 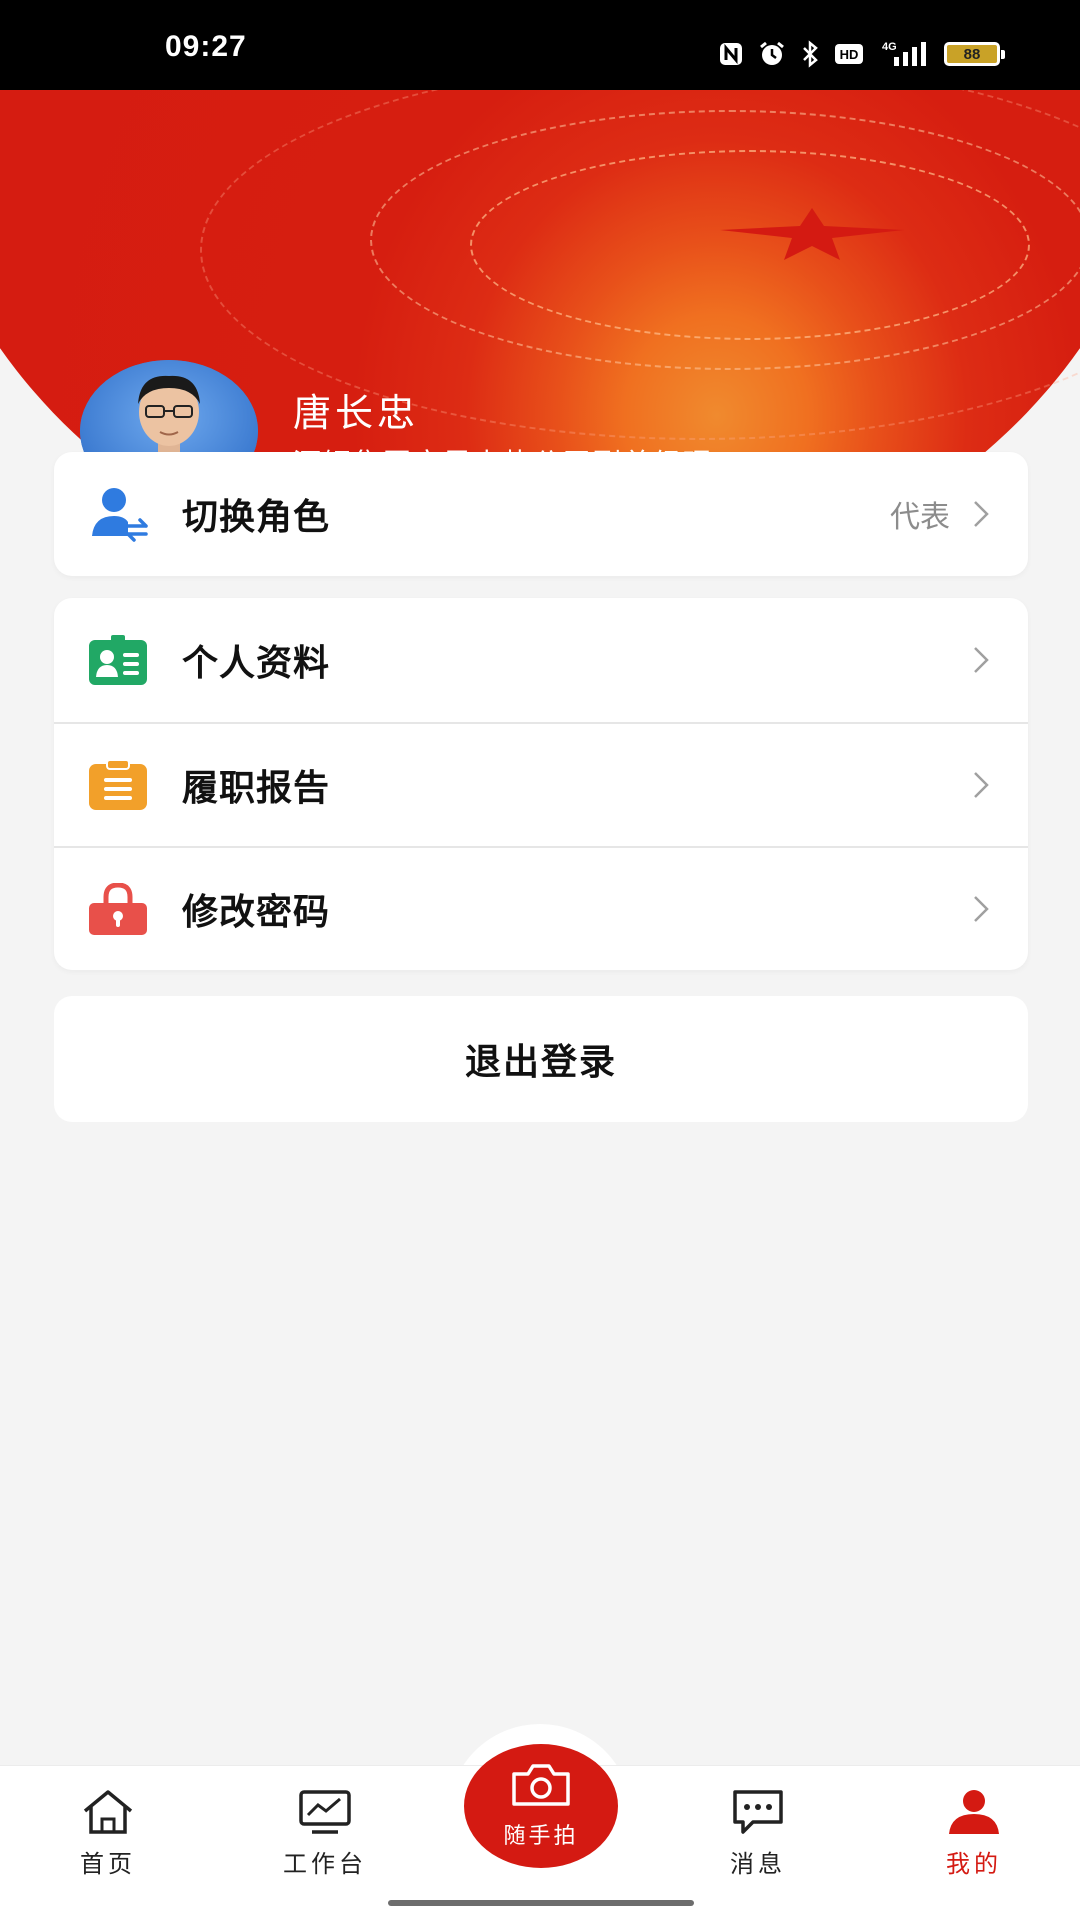 What do you see at coordinates (540, 45) in the screenshot?
I see `status-bar: 09:27 HD 4G 88` at bounding box center [540, 45].